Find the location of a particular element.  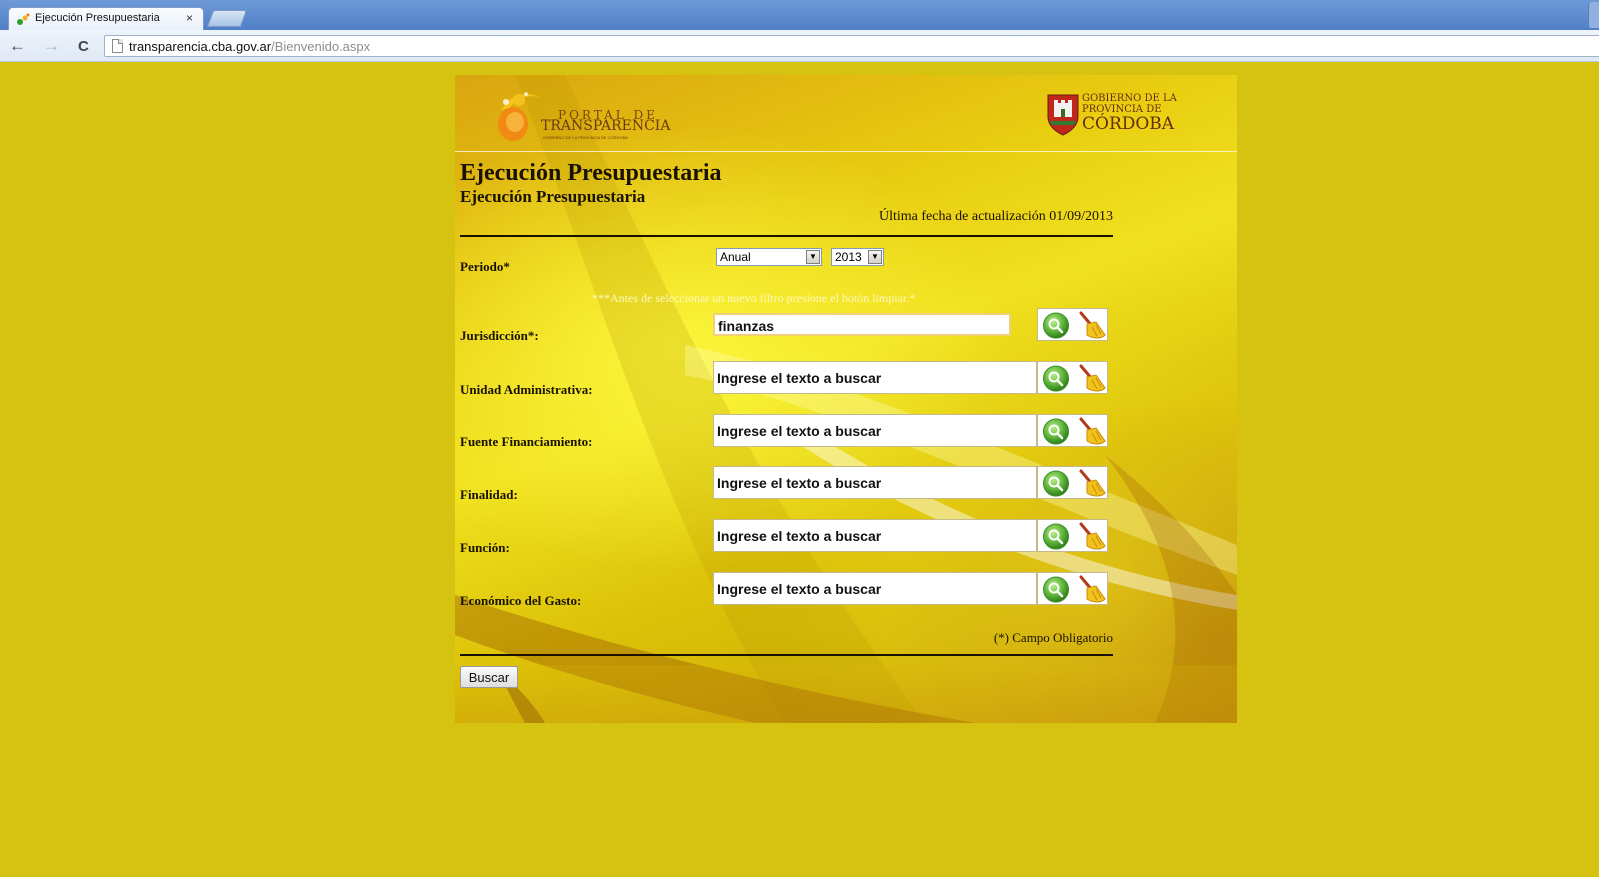

gov-logo-top: GOBIERNO DE LA PROVINCIA DE is located at coordinates (1129, 104).